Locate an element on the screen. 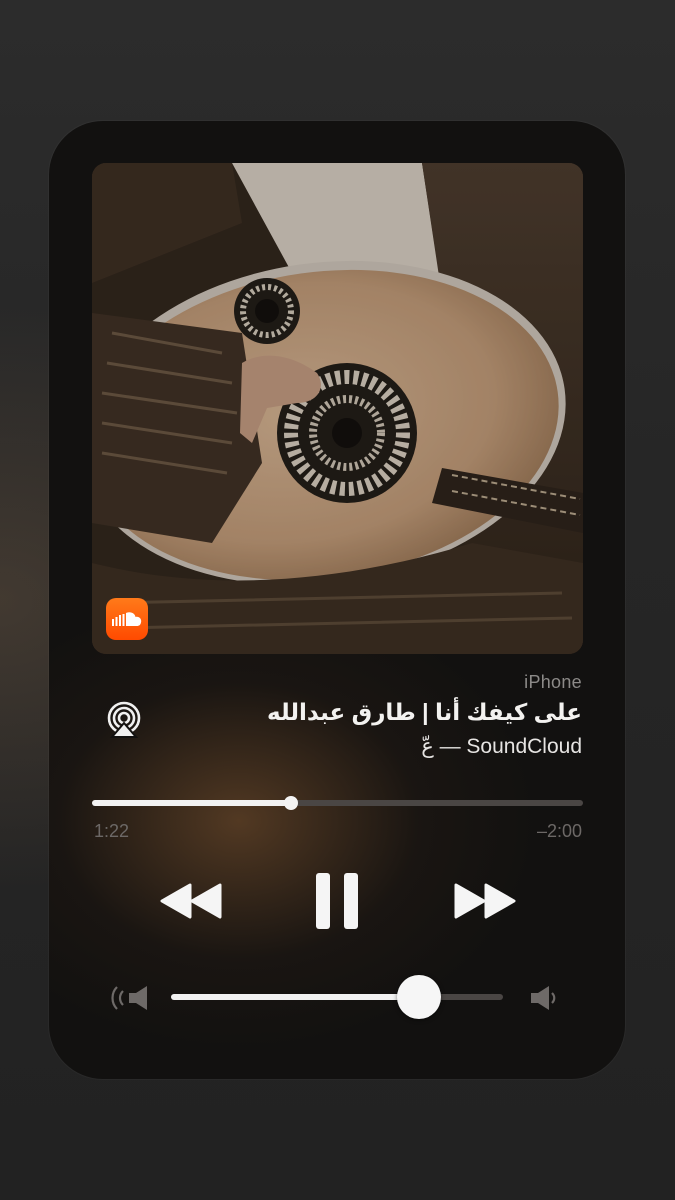 Image resolution: width=675 pixels, height=1200 pixels. progress-fill is located at coordinates (192, 803).